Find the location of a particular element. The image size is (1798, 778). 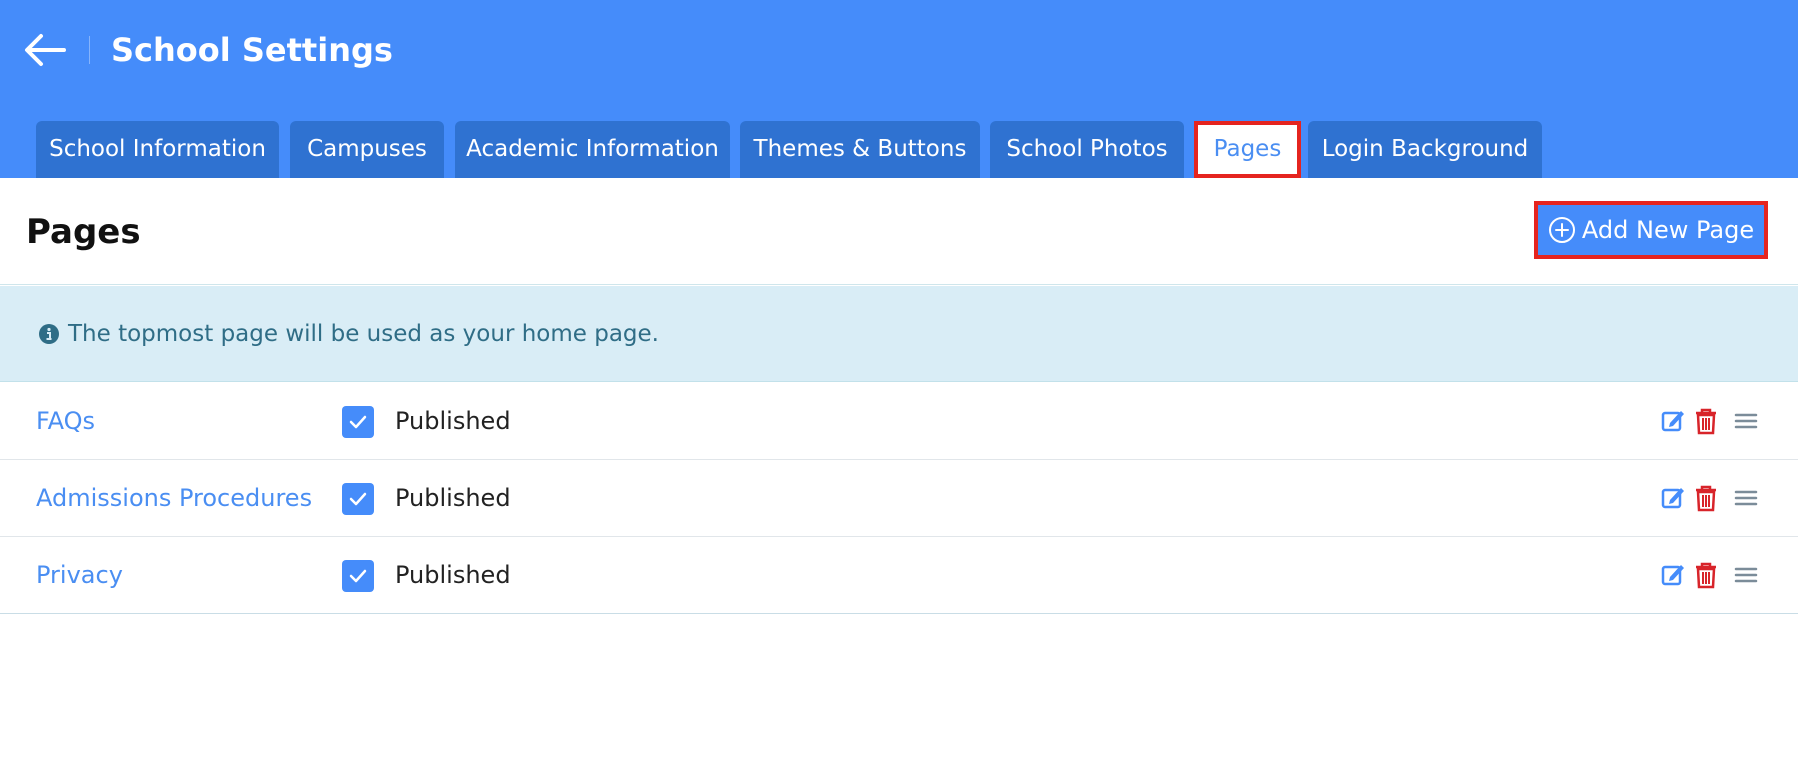

table-row: FAQs Published is located at coordinates (899, 421).